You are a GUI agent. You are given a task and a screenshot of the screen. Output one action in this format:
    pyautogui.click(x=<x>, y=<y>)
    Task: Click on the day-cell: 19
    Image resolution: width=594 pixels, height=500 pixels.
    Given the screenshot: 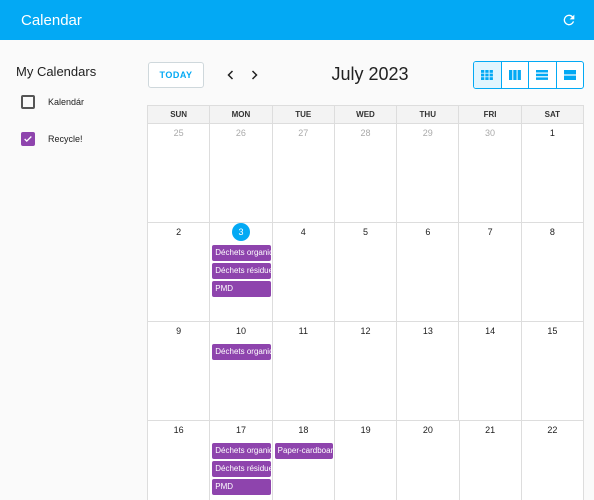 What is the action you would take?
    pyautogui.click(x=366, y=460)
    